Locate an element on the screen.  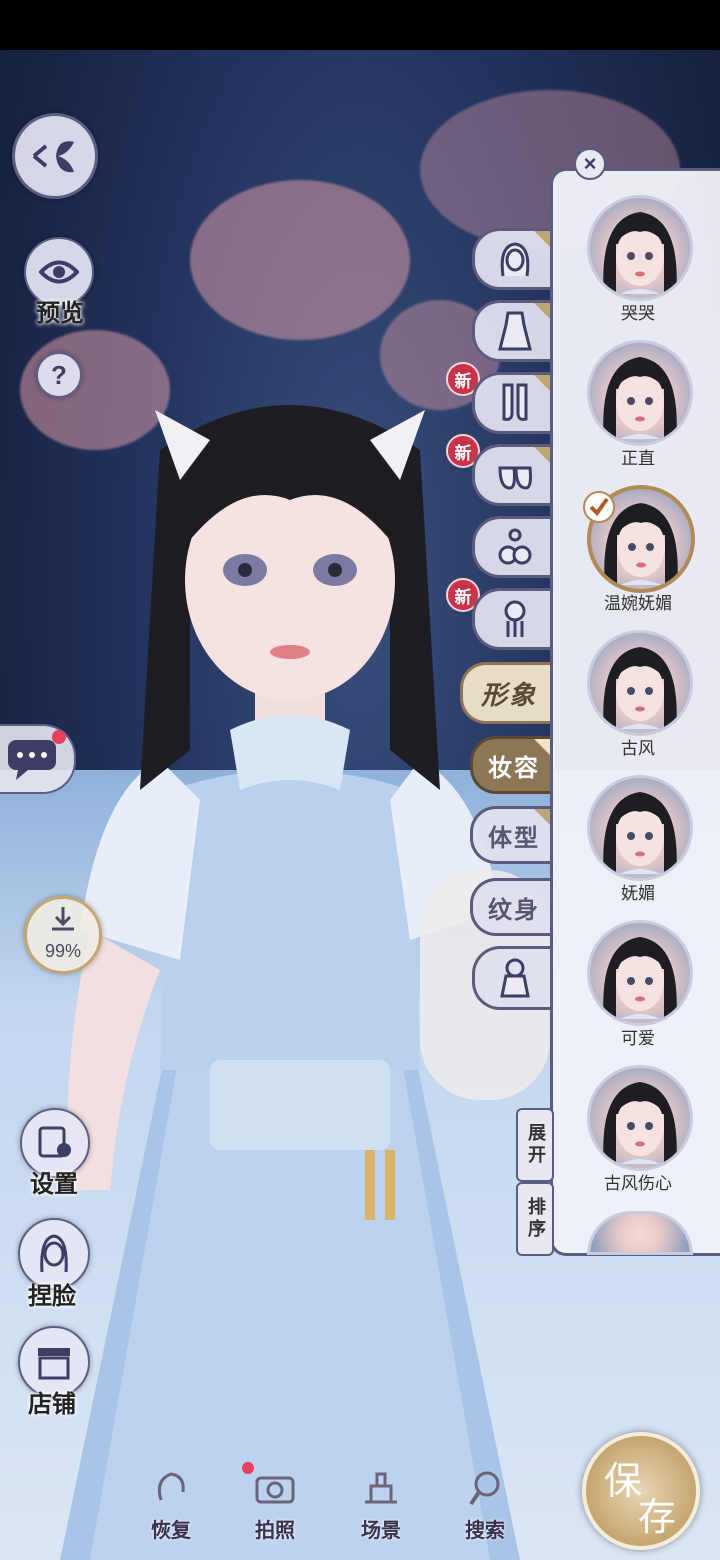
stockings-icon is located at coordinates (515, 402).